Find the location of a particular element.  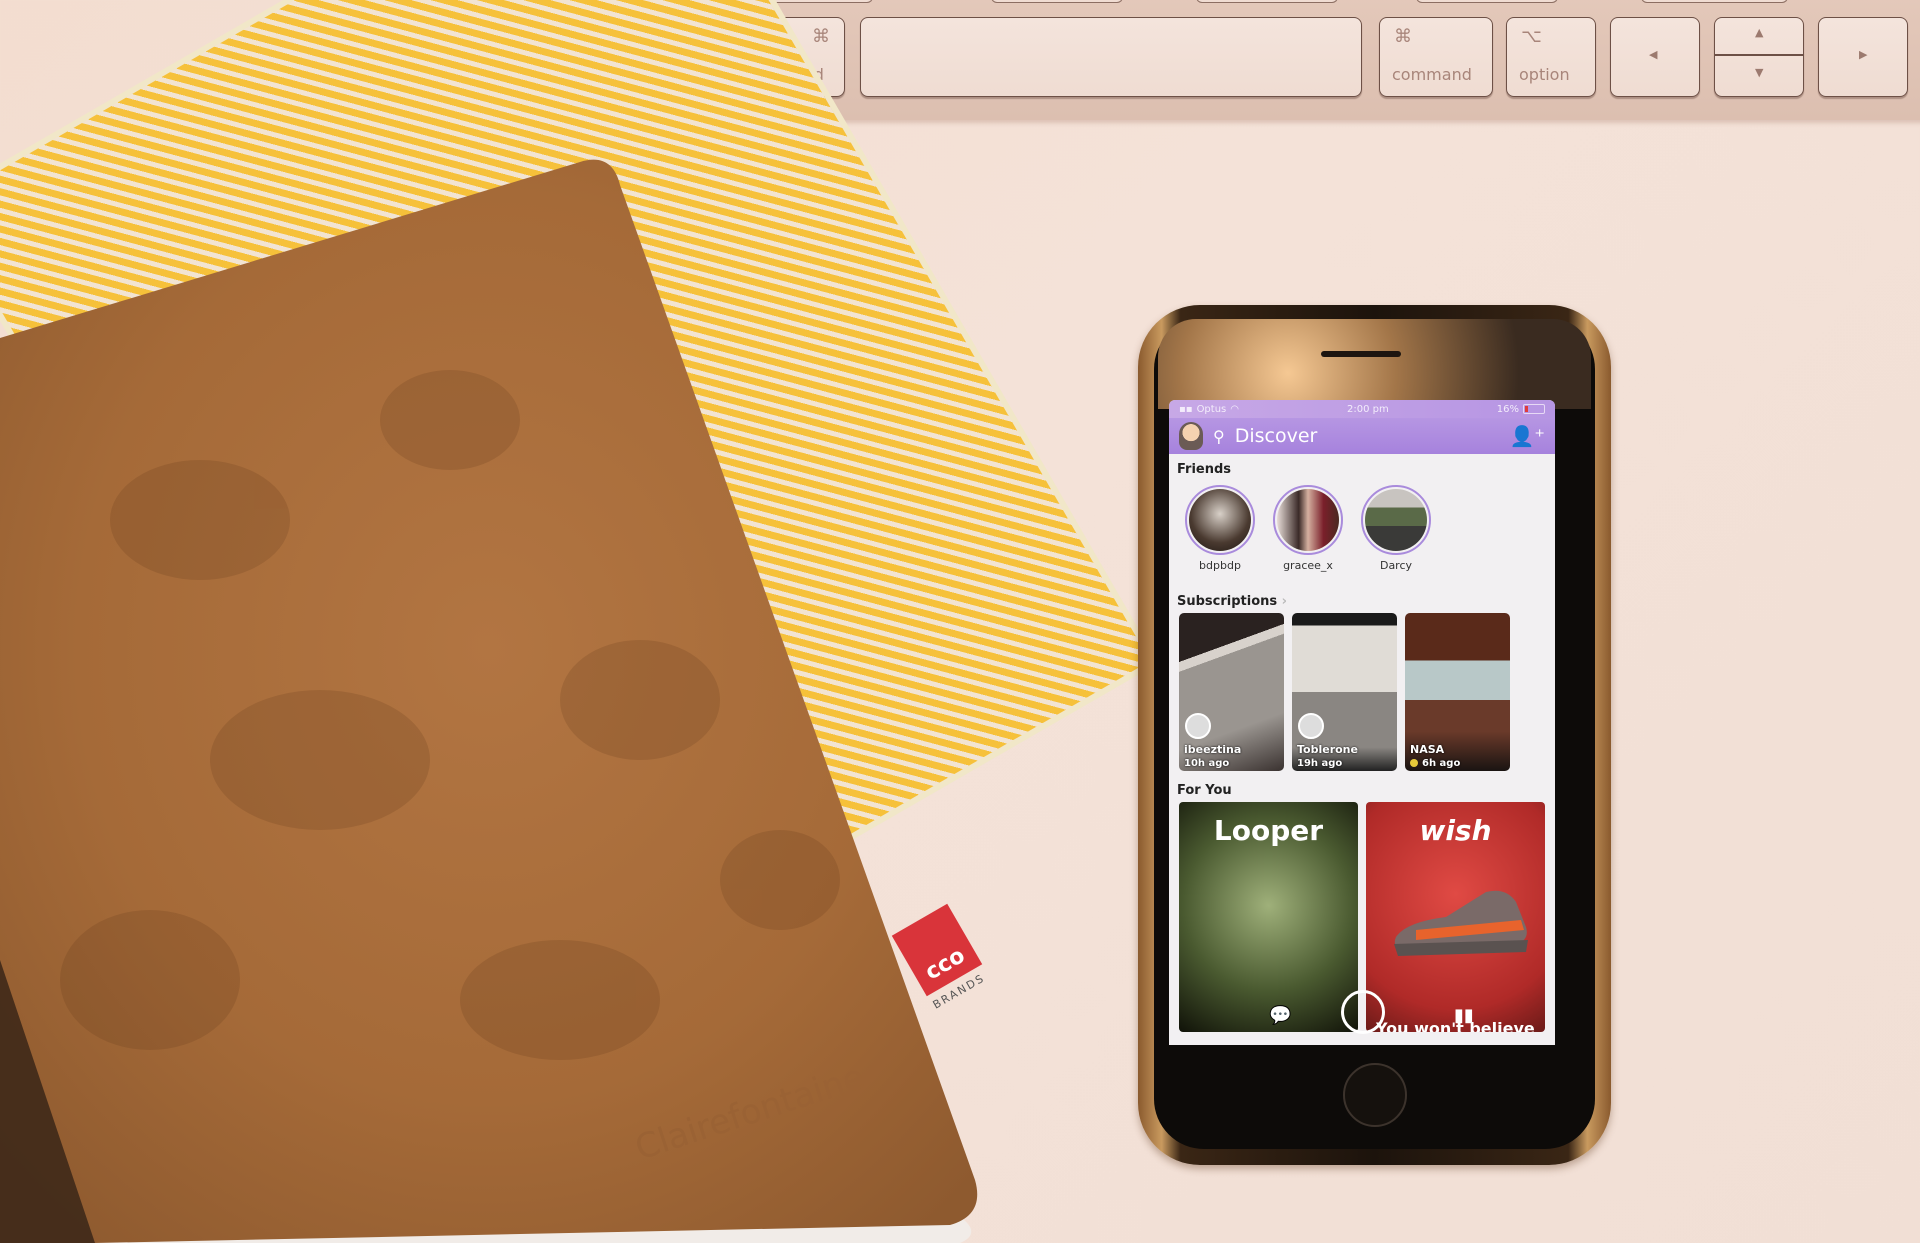

publisher-name: ibeeztina is located at coordinates (1213, 749).